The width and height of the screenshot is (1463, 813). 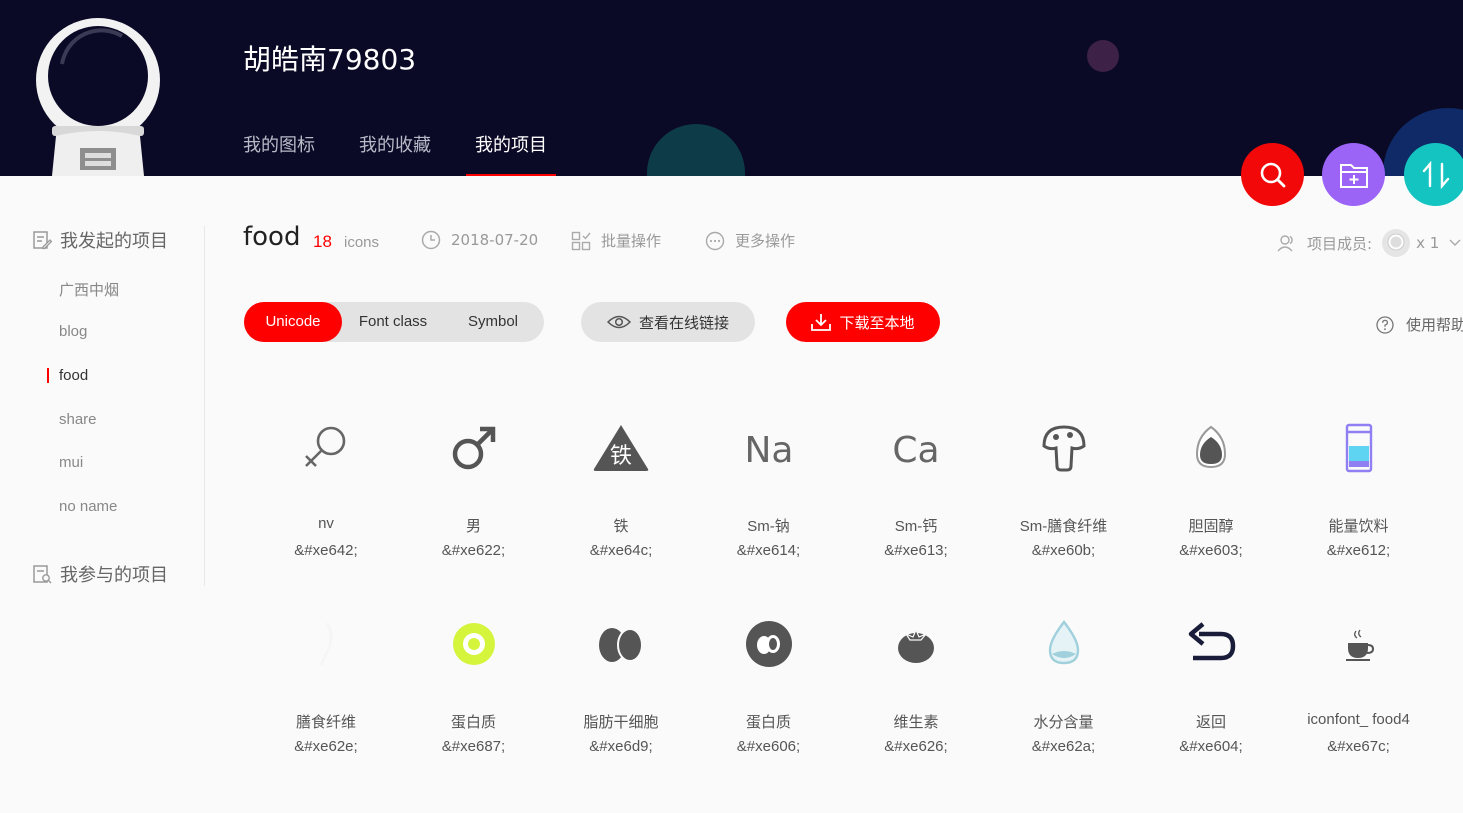 I want to click on icon-card: 能量饮料 &#xe612;, so click(x=1359, y=490).